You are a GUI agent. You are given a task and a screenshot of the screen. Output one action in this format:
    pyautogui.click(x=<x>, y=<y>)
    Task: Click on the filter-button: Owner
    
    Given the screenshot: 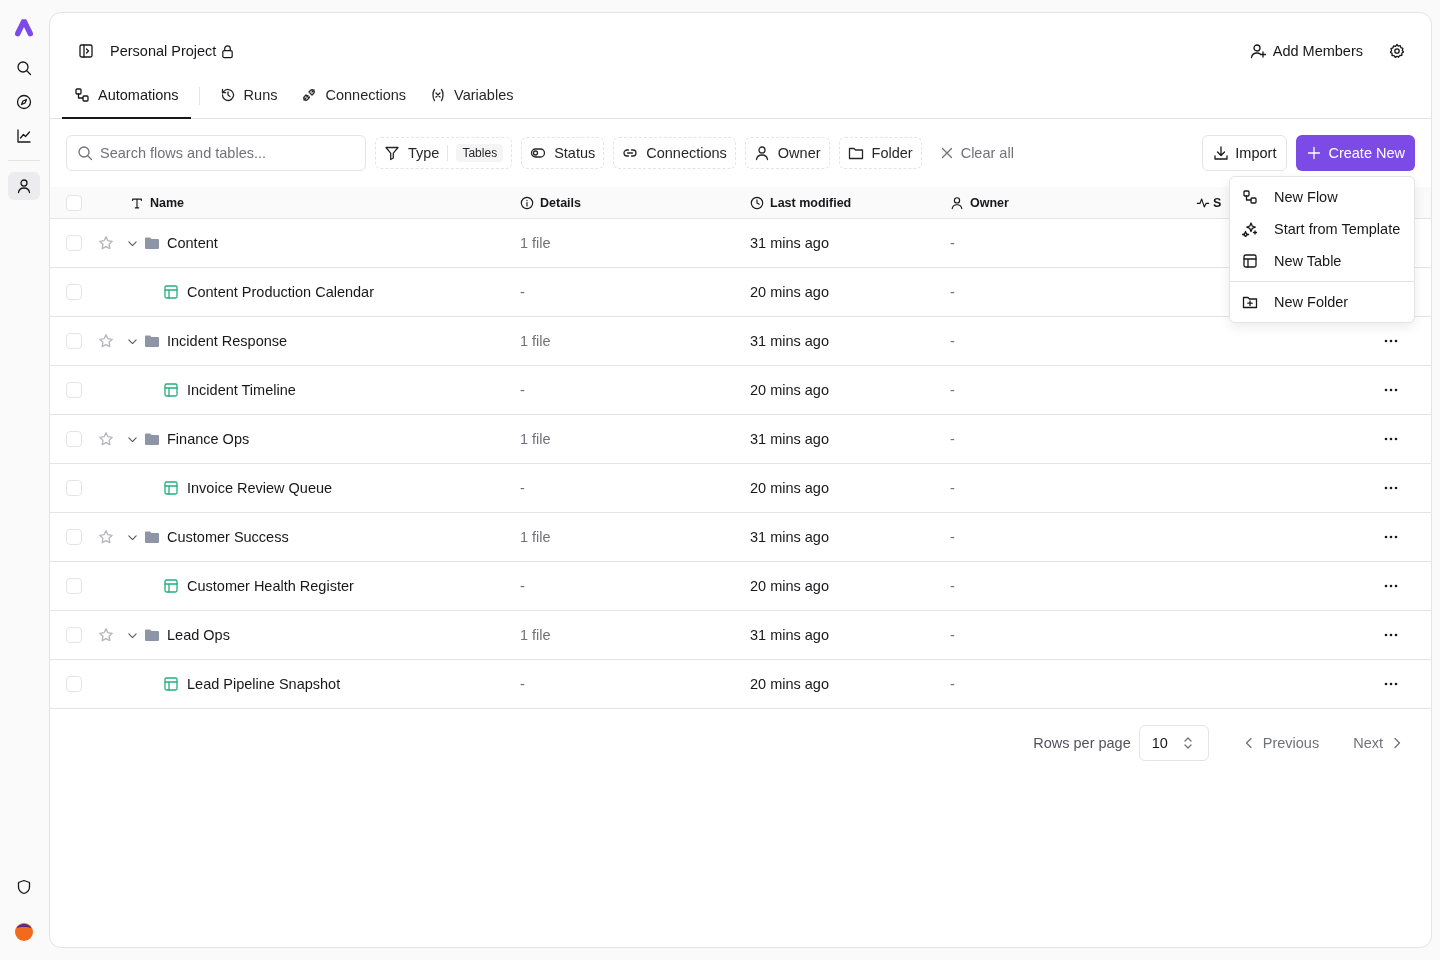 What is the action you would take?
    pyautogui.click(x=787, y=153)
    